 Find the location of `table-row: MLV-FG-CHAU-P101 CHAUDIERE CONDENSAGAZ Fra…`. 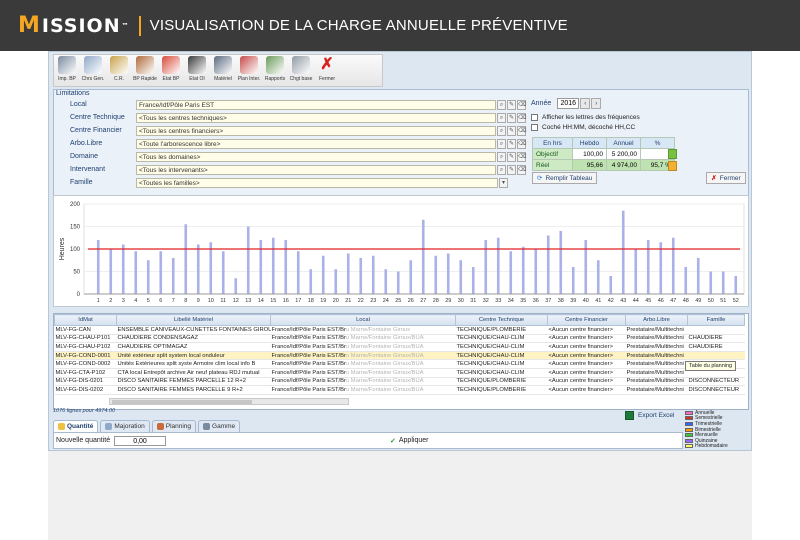

table-row: MLV-FG-CHAU-P101 CHAUDIERE CONDENSAGAZ Fra… is located at coordinates (399, 339).